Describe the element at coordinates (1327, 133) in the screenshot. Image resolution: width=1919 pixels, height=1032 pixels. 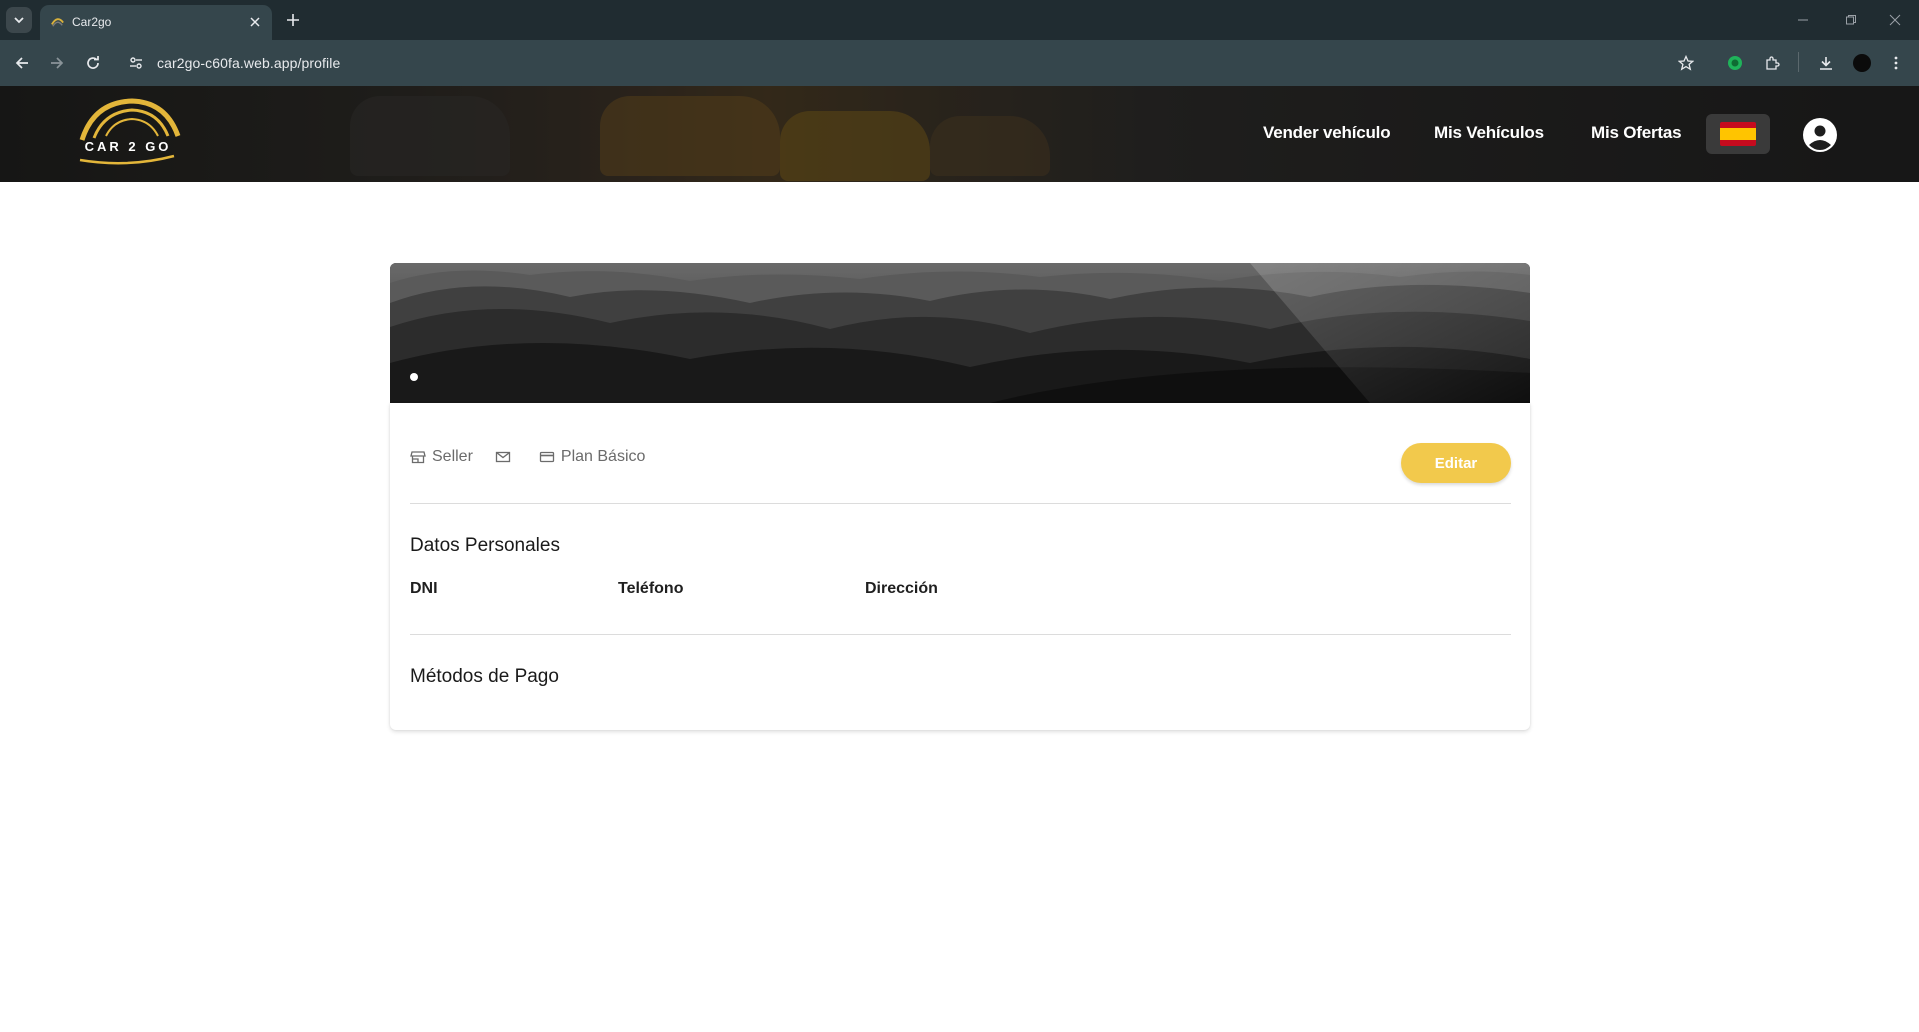
I see `nav-sell-vehicle: Vender vehículo` at that location.